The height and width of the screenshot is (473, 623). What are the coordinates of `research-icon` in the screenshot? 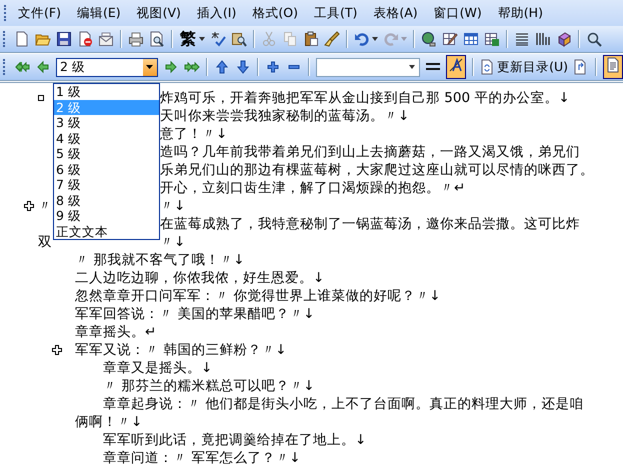 It's located at (239, 39).